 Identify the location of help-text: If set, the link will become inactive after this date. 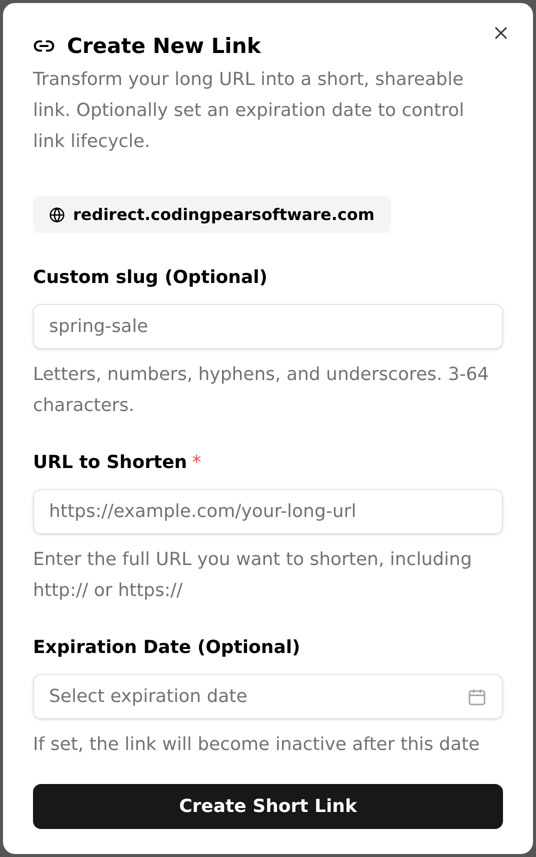
(257, 745).